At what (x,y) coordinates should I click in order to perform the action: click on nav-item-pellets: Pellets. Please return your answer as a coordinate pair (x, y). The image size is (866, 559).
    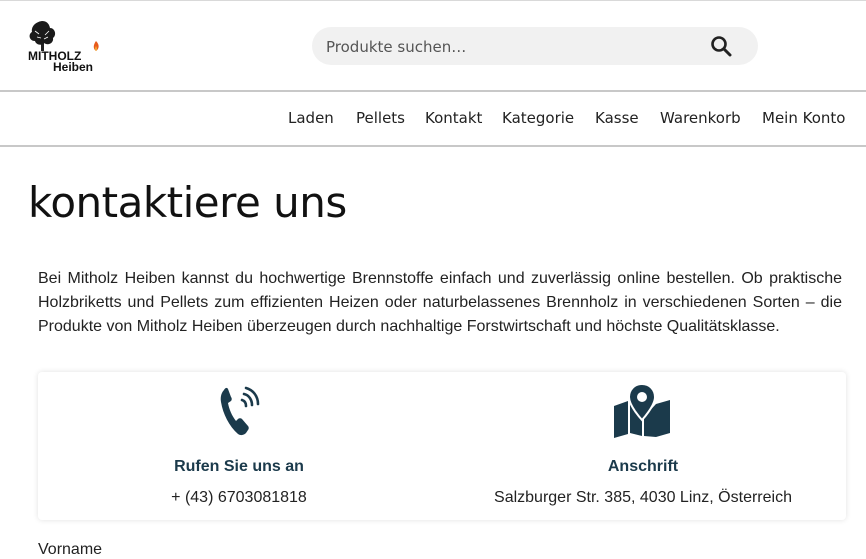
    Looking at the image, I should click on (380, 118).